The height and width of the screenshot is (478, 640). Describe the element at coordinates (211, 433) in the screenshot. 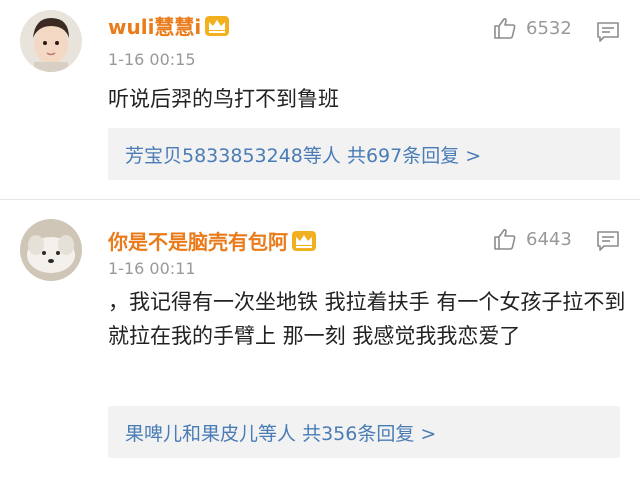

I see `reply-users: 果啤儿和果皮儿等人` at that location.